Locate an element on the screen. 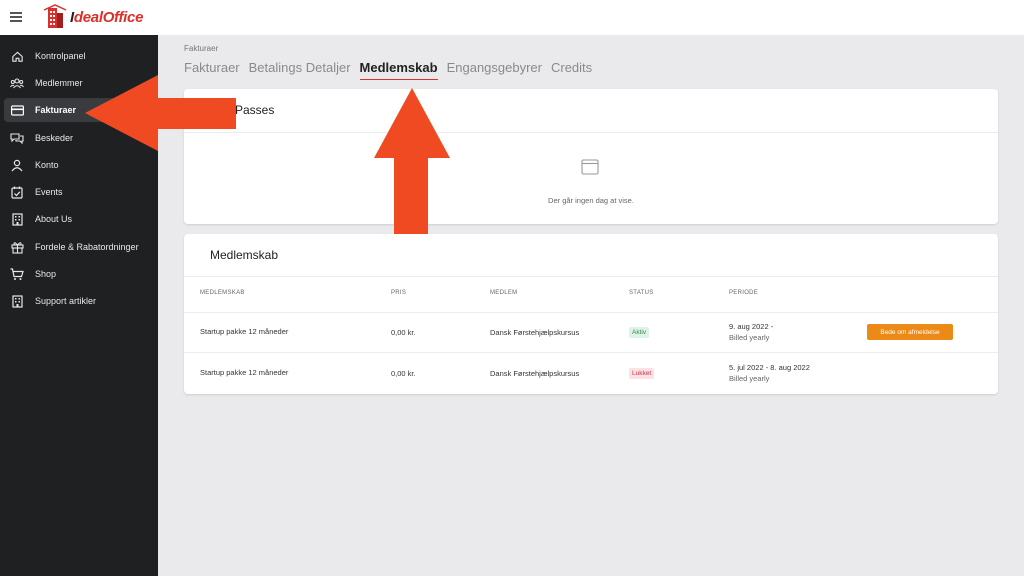 This screenshot has height=576, width=1024. column-header-periode: PERIODE is located at coordinates (744, 293).